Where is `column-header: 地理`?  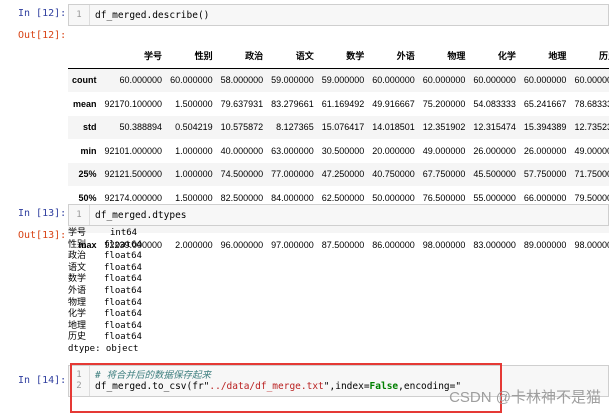 column-header: 地理 is located at coordinates (545, 56).